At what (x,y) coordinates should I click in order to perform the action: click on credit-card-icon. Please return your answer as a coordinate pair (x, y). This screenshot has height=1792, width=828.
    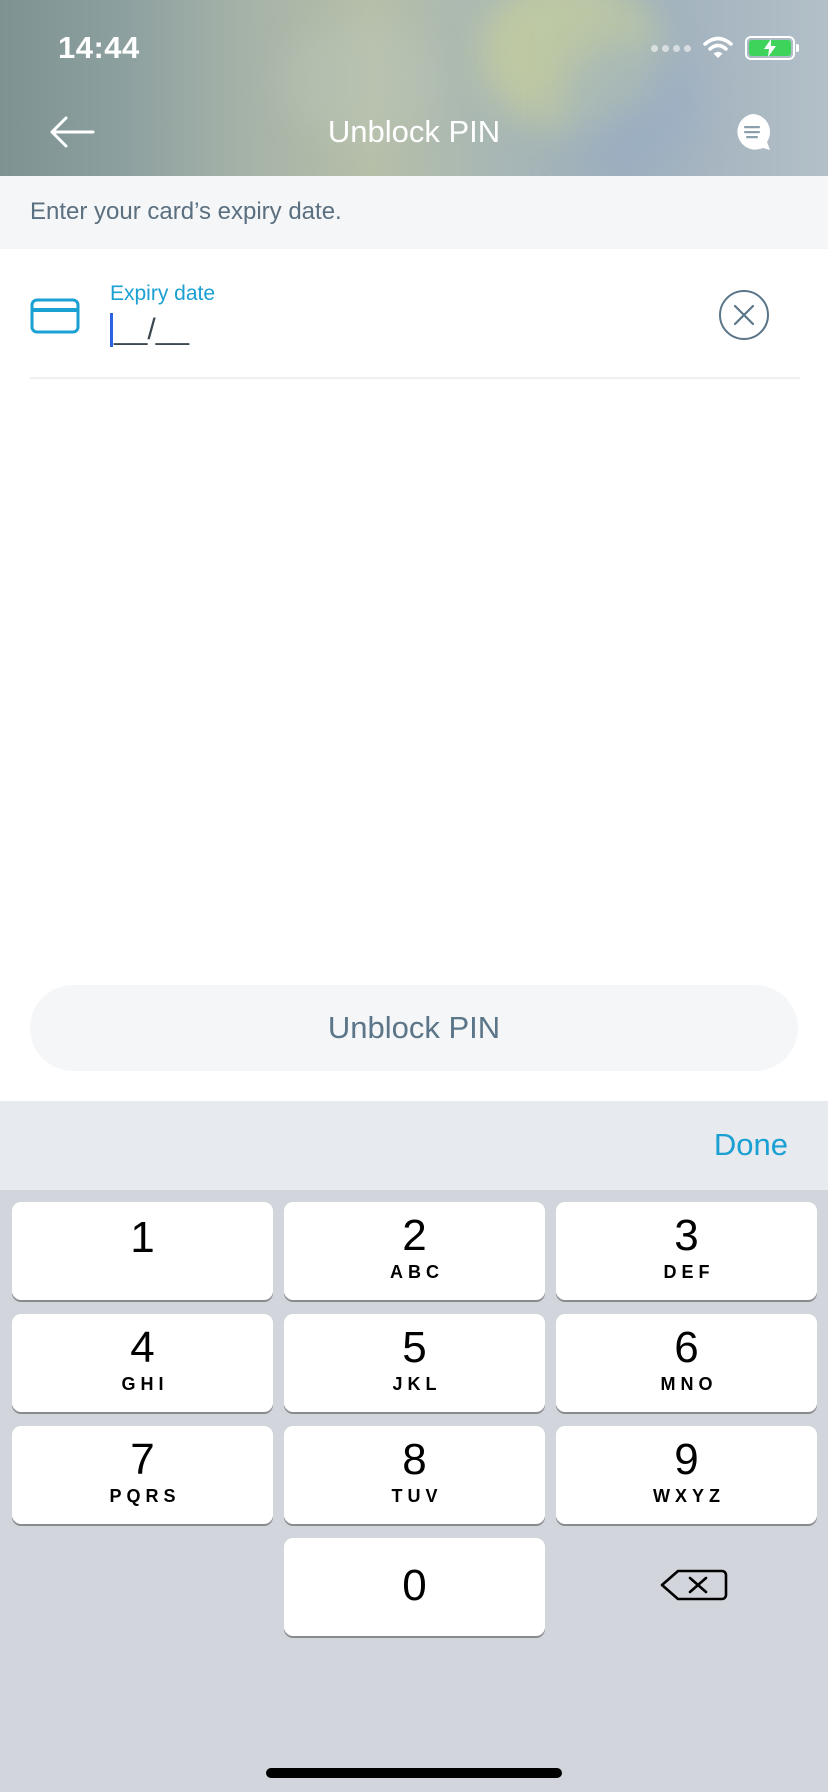
    Looking at the image, I should click on (55, 316).